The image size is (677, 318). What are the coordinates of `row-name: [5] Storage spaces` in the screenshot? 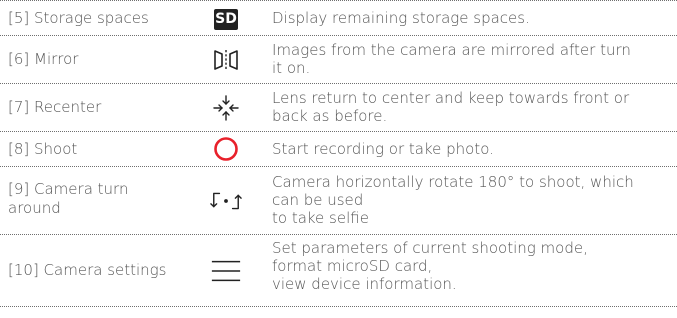 It's located at (78, 18).